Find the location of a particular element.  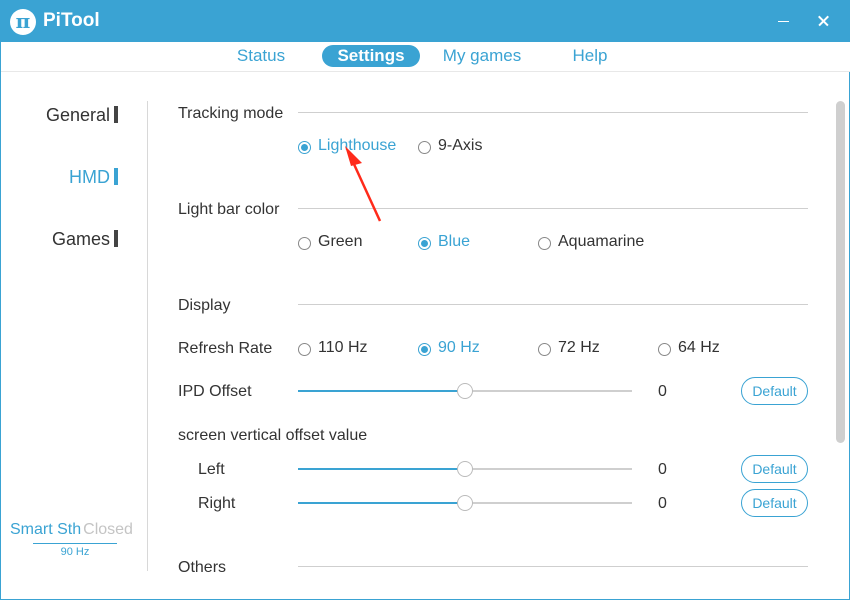

right-default-button: Default is located at coordinates (774, 503).